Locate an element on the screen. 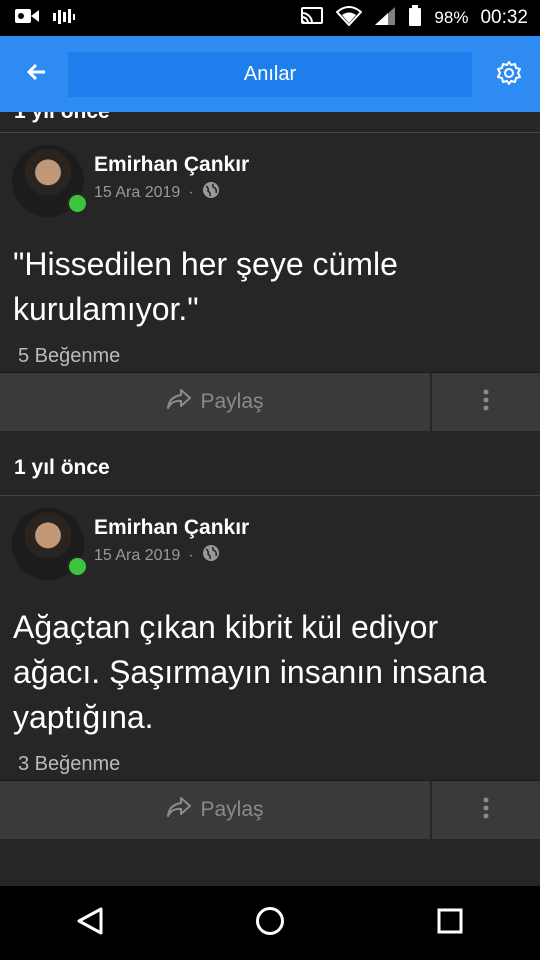 The image size is (540, 960). section-header: 1 yıl önce is located at coordinates (270, 468).